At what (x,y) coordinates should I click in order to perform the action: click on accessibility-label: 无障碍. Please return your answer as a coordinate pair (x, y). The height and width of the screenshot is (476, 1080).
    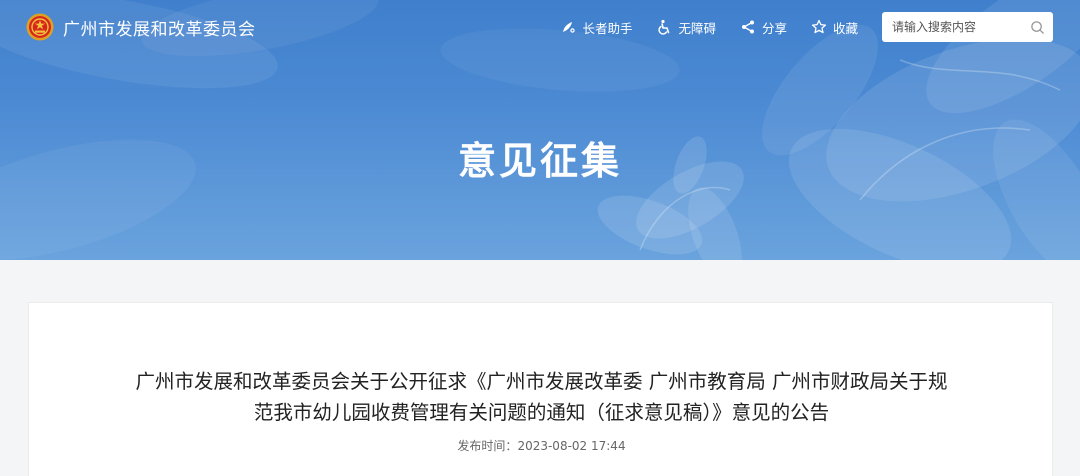
    Looking at the image, I should click on (697, 28).